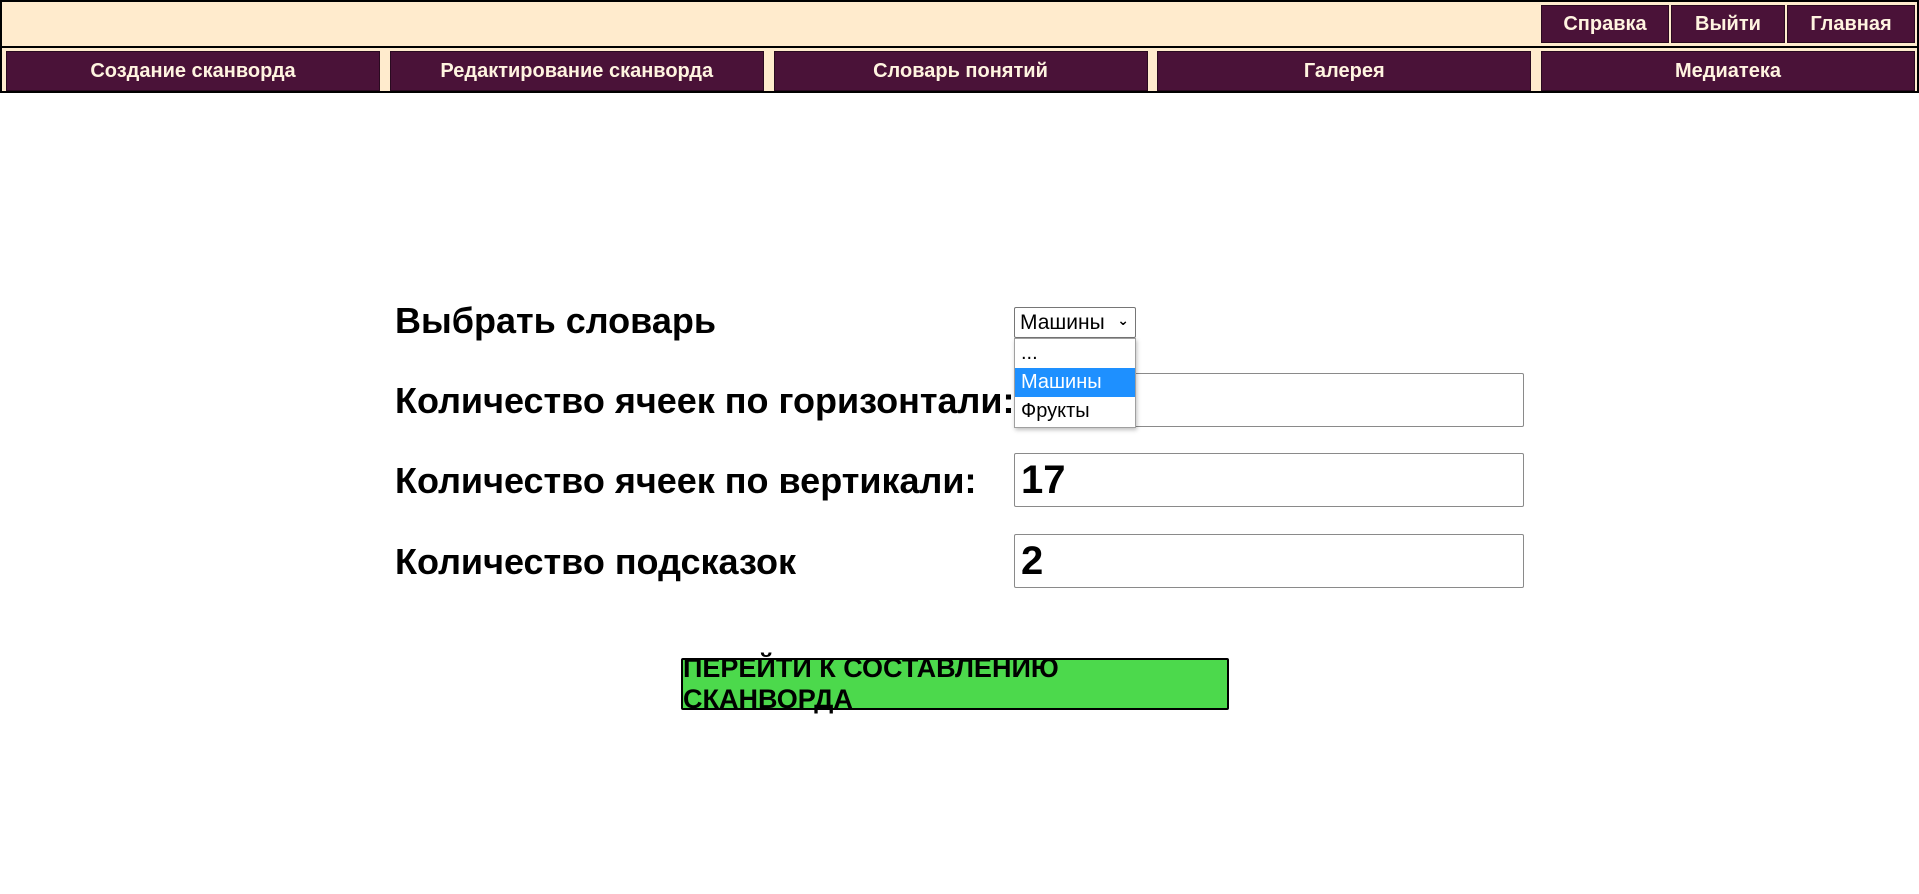 This screenshot has height=894, width=1919. Describe the element at coordinates (555, 320) in the screenshot. I see `dictionary-label: Выбрать словарь` at that location.